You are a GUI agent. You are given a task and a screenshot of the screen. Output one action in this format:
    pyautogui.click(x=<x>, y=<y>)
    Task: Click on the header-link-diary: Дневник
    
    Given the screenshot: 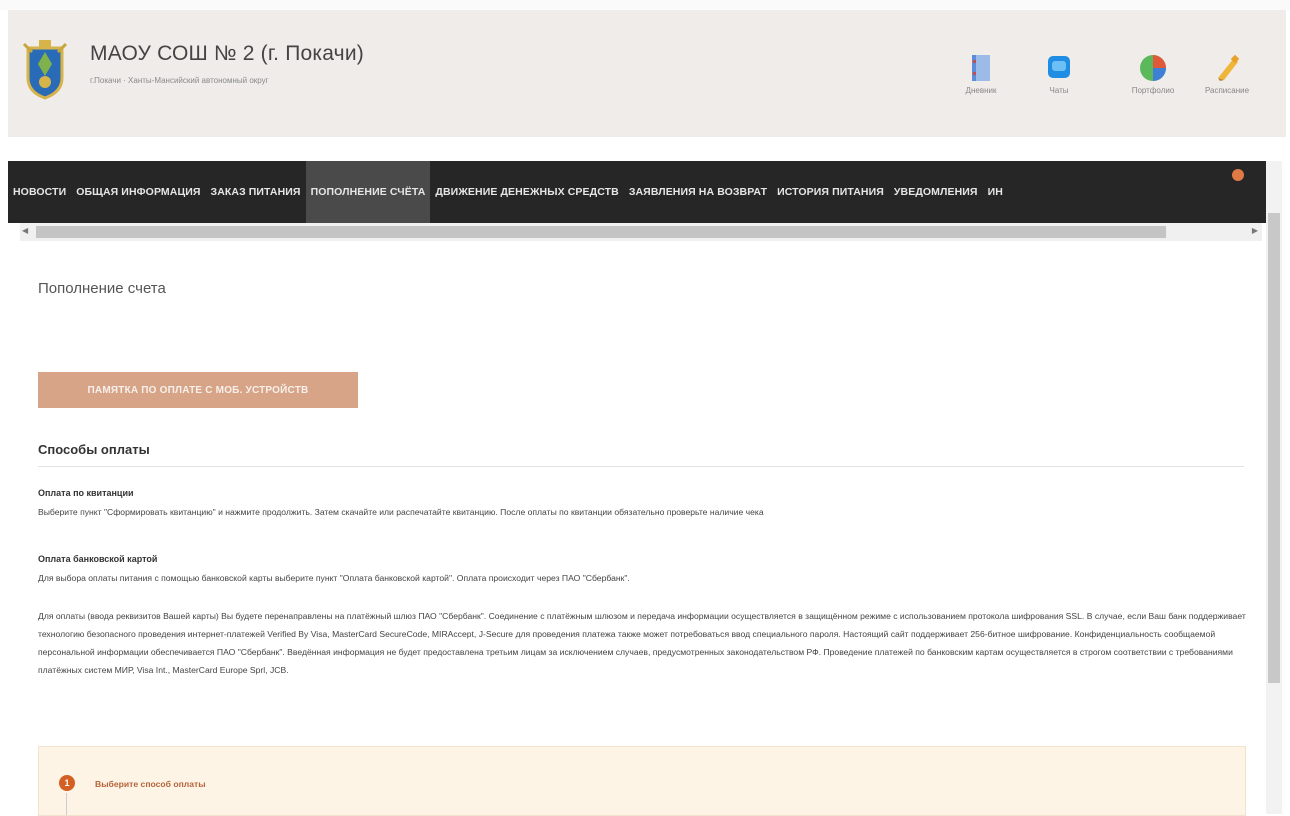 What is the action you would take?
    pyautogui.click(x=981, y=74)
    